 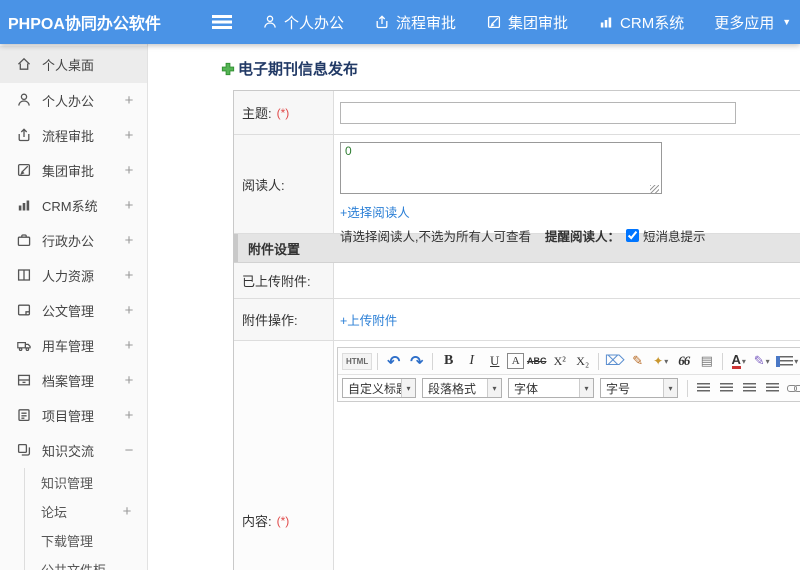 I want to click on sidebar-item-group-approval: 集团审批 +, so click(x=73, y=170).